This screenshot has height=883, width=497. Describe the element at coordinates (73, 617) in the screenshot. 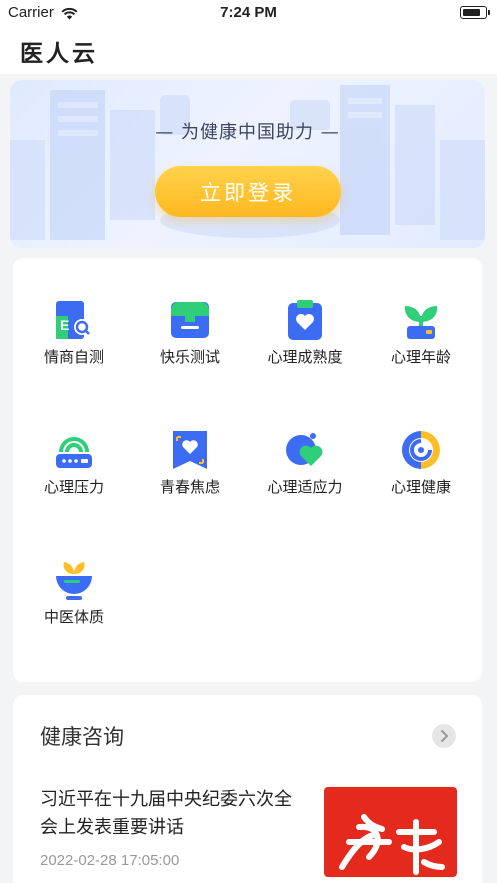

I see `tool-label: 中医体质` at that location.